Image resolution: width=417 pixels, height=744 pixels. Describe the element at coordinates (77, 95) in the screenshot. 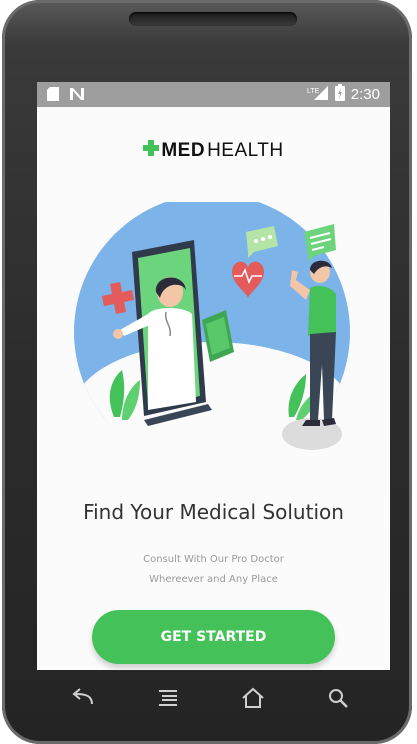

I see `notification-n-icon` at that location.